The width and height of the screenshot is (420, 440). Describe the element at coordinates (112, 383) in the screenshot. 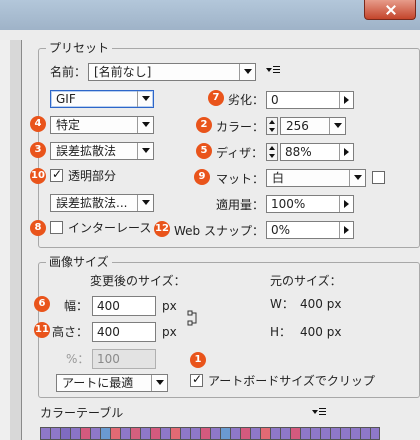

I see `art-optimize-dropdown: アートに最適` at that location.